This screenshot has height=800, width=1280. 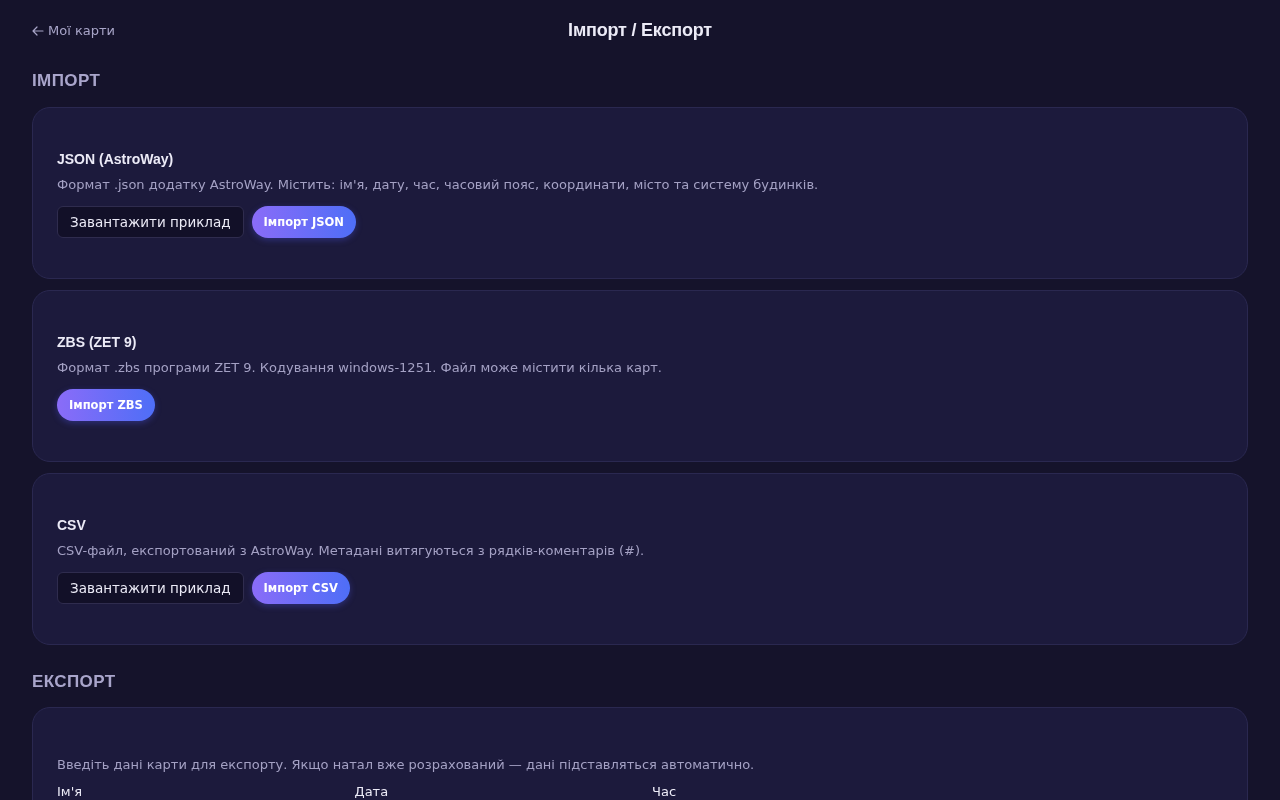 What do you see at coordinates (97, 342) in the screenshot?
I see `format-title: ZBS (ZET 9)` at bounding box center [97, 342].